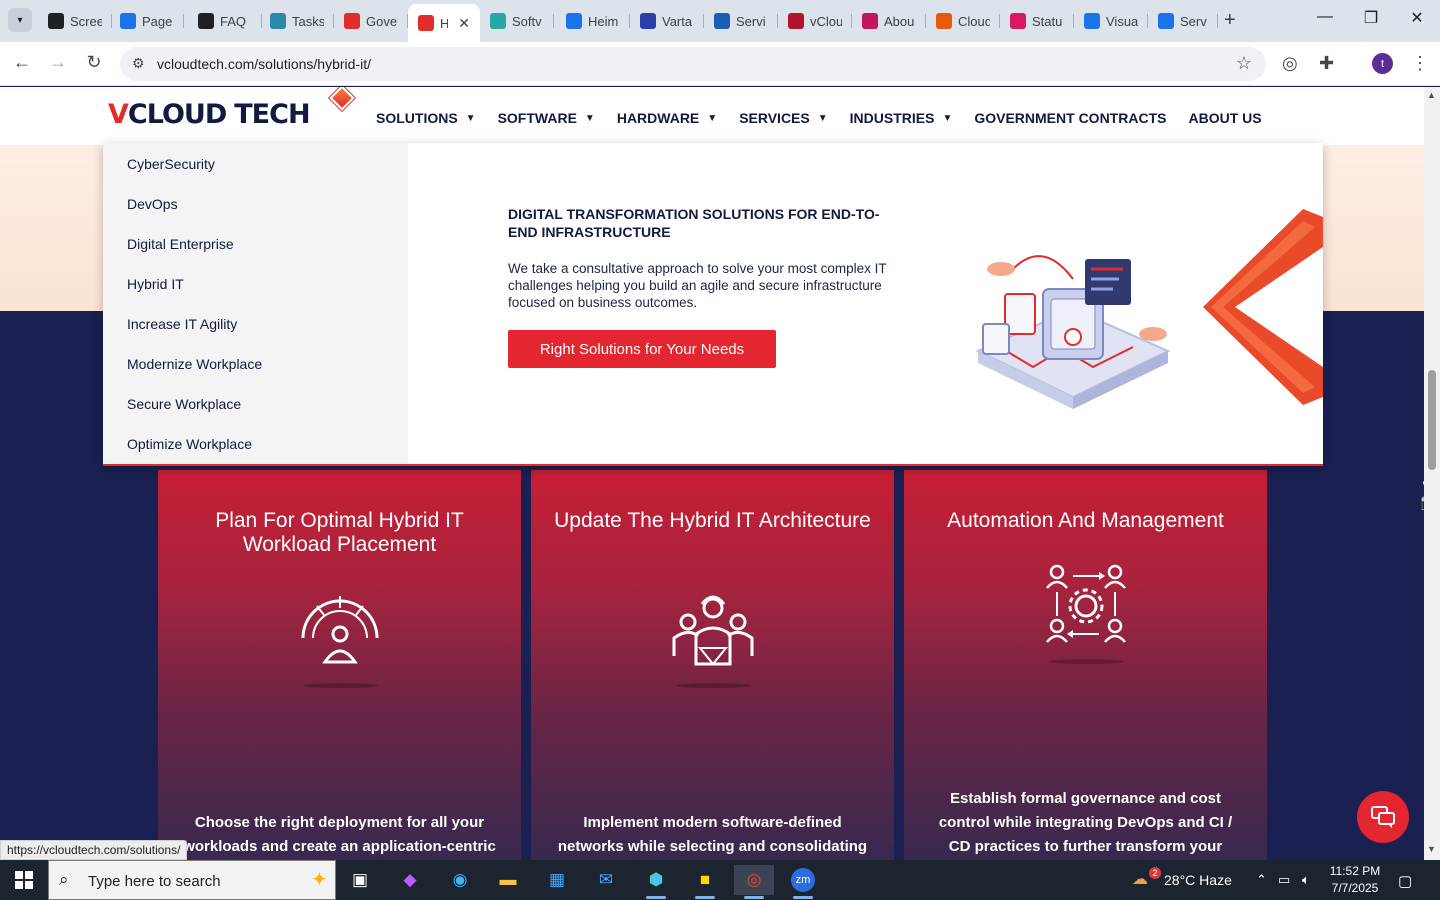  I want to click on x-icon, so click(648, 21).